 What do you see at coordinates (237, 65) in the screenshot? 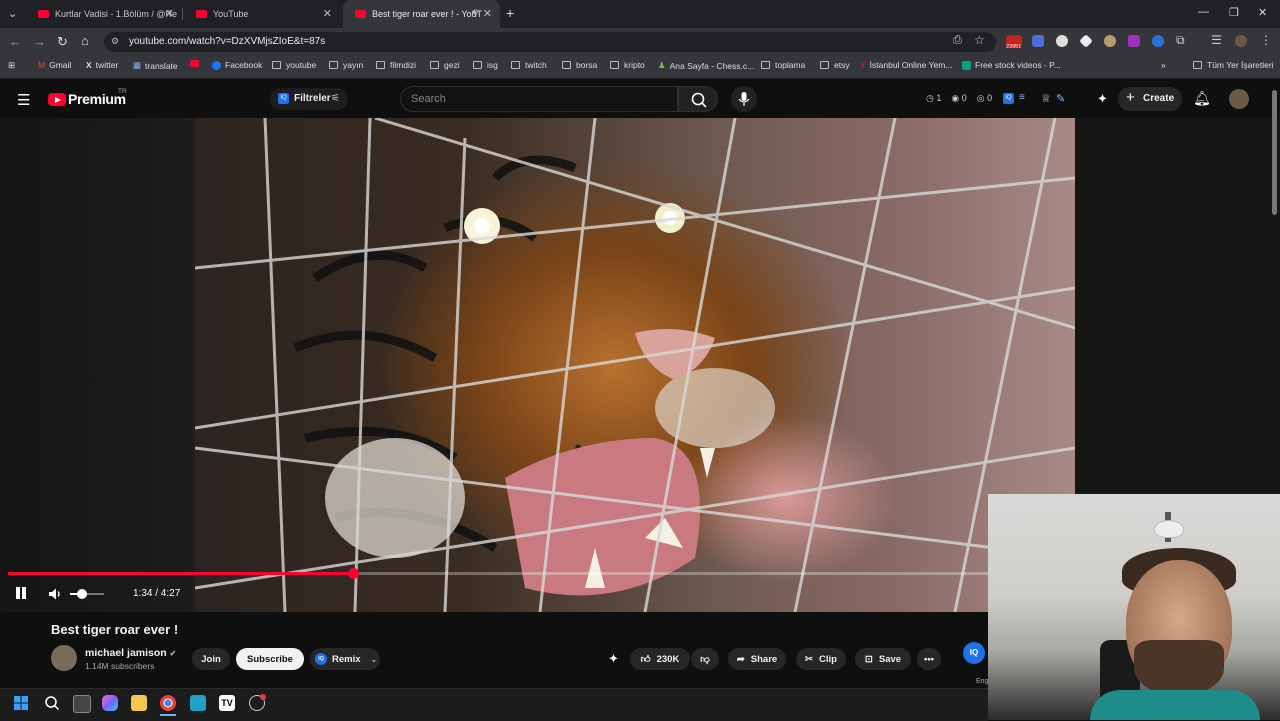
I see `bookmark-facebook: Facebook` at bounding box center [237, 65].